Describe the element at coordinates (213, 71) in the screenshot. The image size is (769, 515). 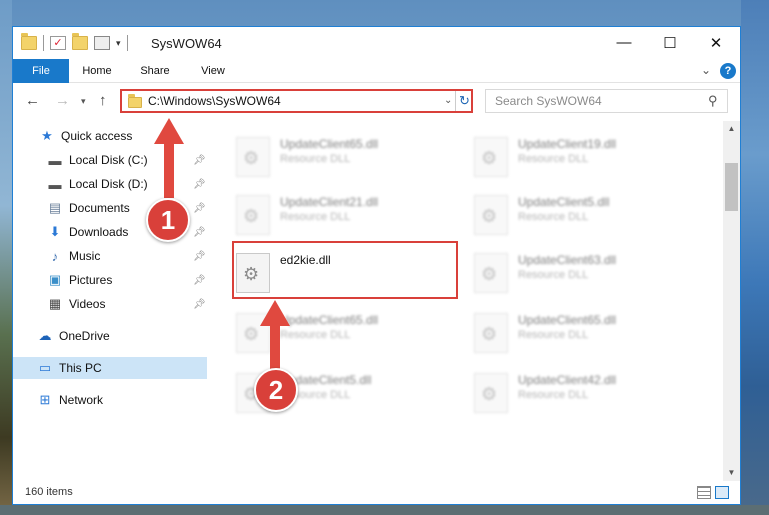
I see `tab-view: View` at that location.